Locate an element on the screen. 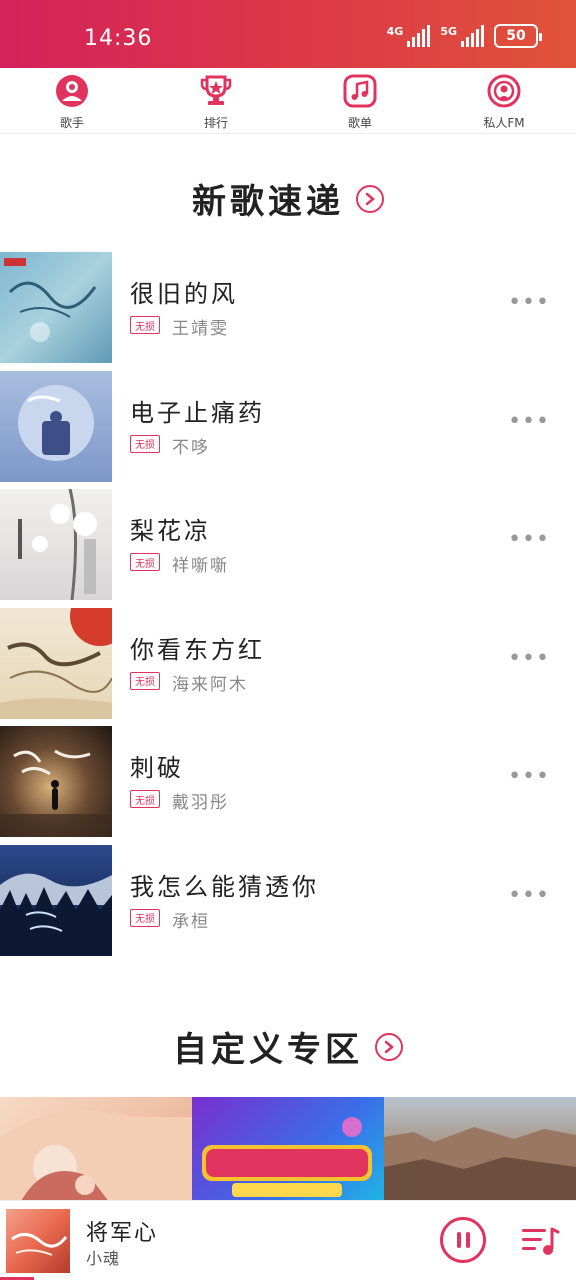 The height and width of the screenshot is (1280, 576). status-bar: 14:36 4G 5G 50 is located at coordinates (288, 34).